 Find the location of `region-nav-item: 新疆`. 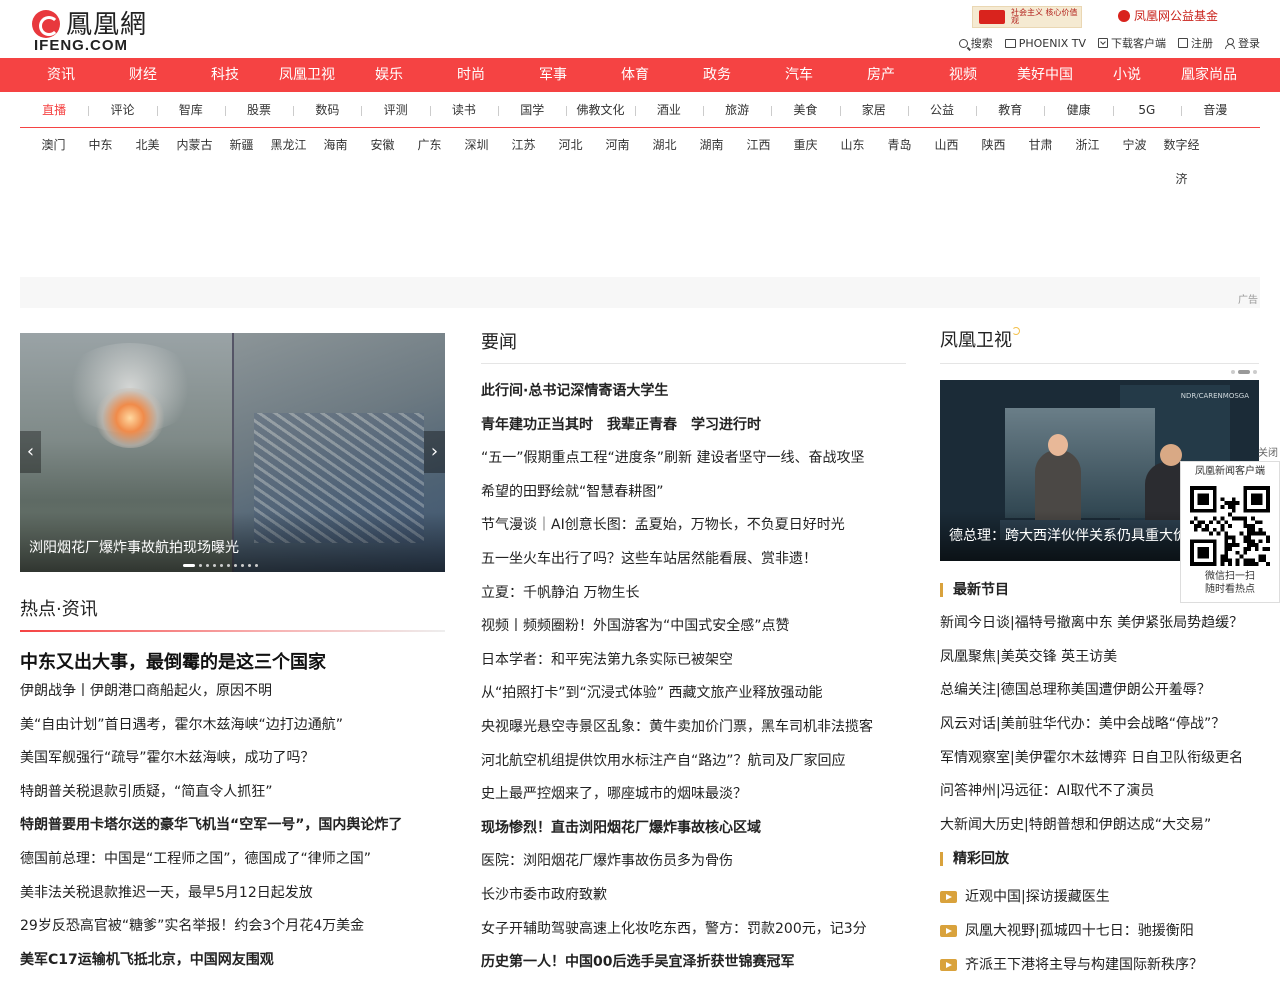

region-nav-item: 新疆 is located at coordinates (241, 145).